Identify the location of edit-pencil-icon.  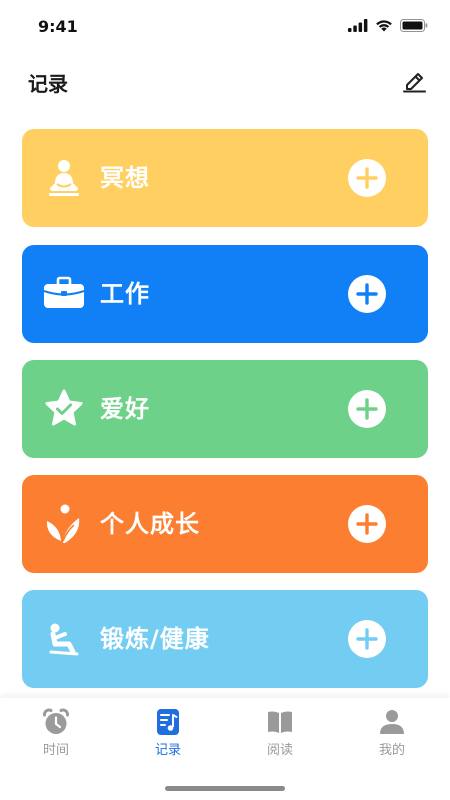
(414, 83).